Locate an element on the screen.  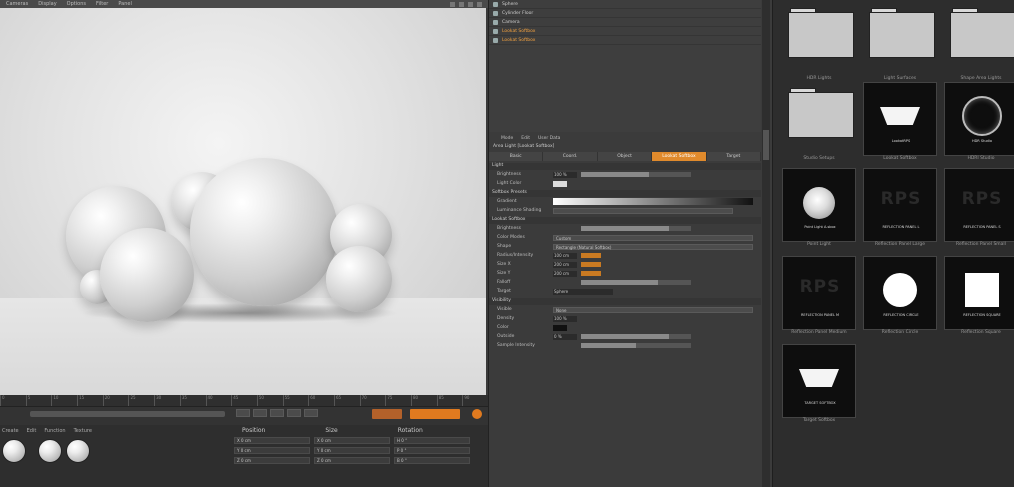
size-x-field: 200 cm is located at coordinates (565, 264).